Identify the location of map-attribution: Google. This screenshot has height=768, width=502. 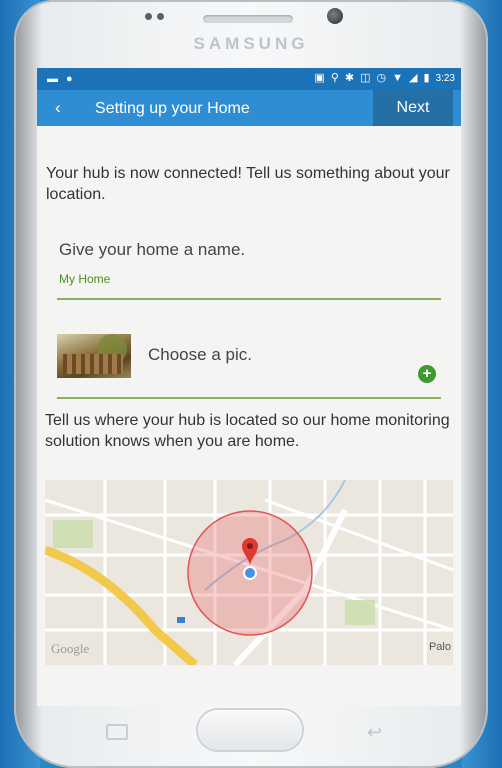
(70, 648).